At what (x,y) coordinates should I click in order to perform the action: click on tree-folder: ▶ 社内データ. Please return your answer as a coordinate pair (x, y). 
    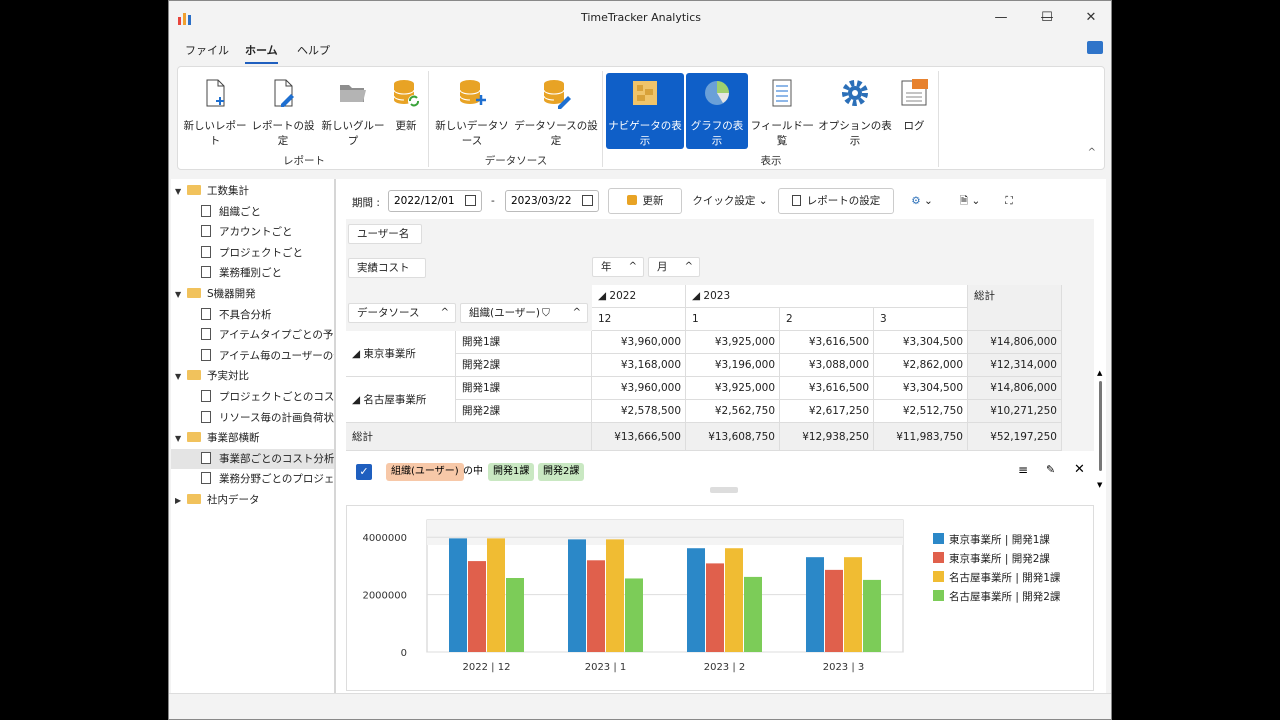
    Looking at the image, I should click on (252, 500).